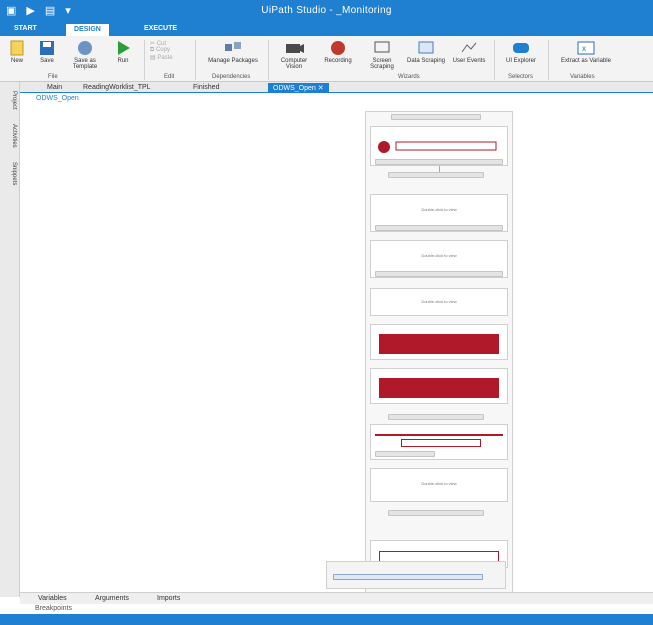 The width and height of the screenshot is (653, 625). Describe the element at coordinates (295, 48) in the screenshot. I see `camera-icon` at that location.